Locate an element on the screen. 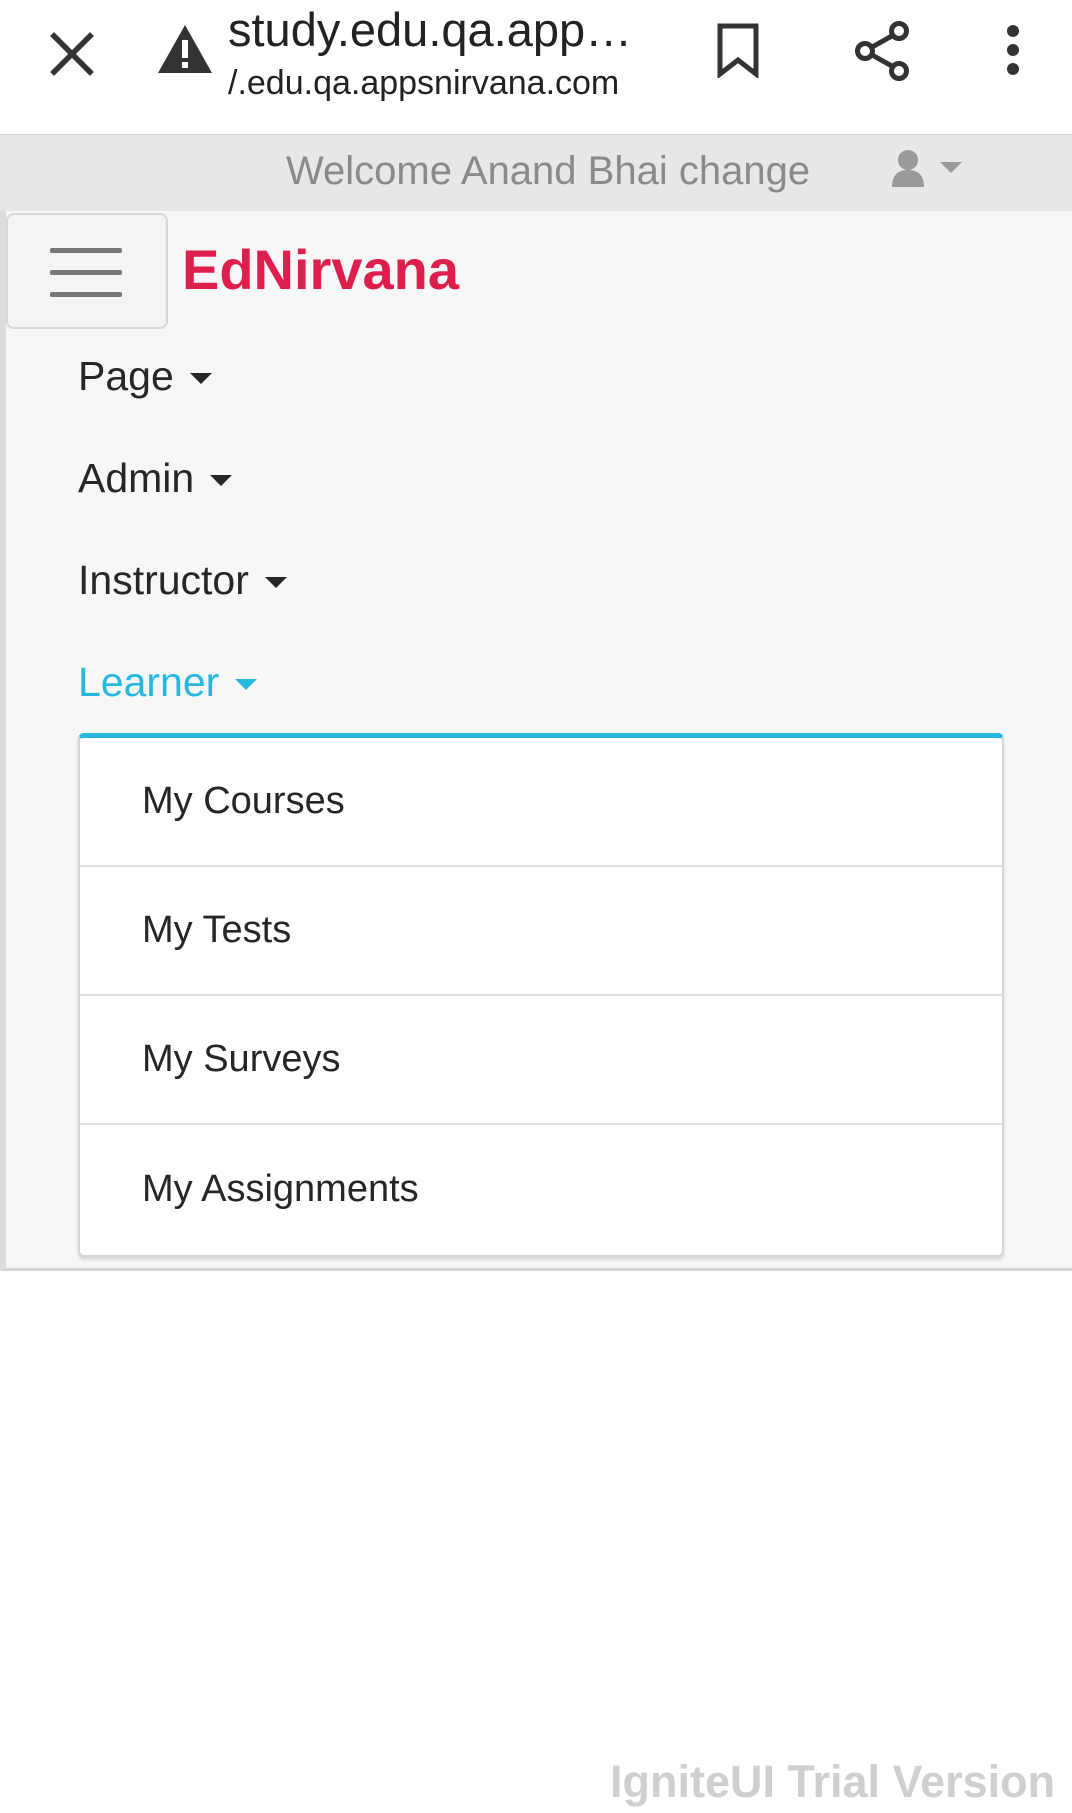 The height and width of the screenshot is (1813, 1072). menu-item-my-surveys: My Surveys is located at coordinates (541, 1060).